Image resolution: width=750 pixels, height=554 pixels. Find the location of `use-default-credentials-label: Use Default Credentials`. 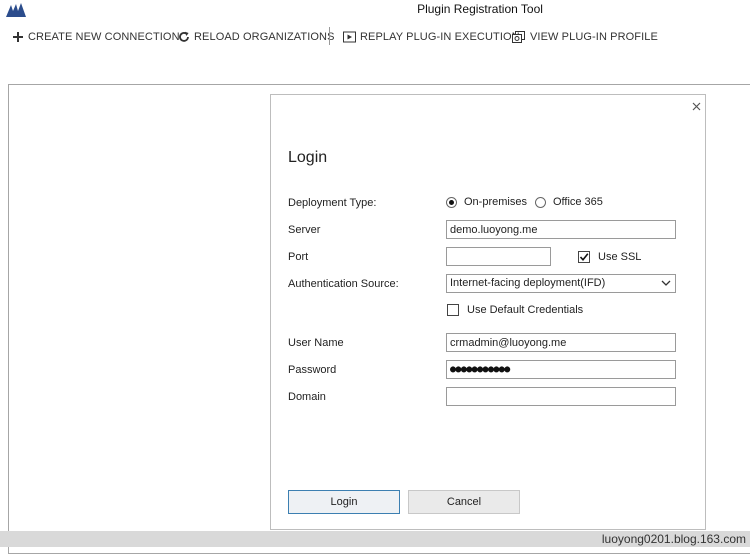

use-default-credentials-label: Use Default Credentials is located at coordinates (525, 310).